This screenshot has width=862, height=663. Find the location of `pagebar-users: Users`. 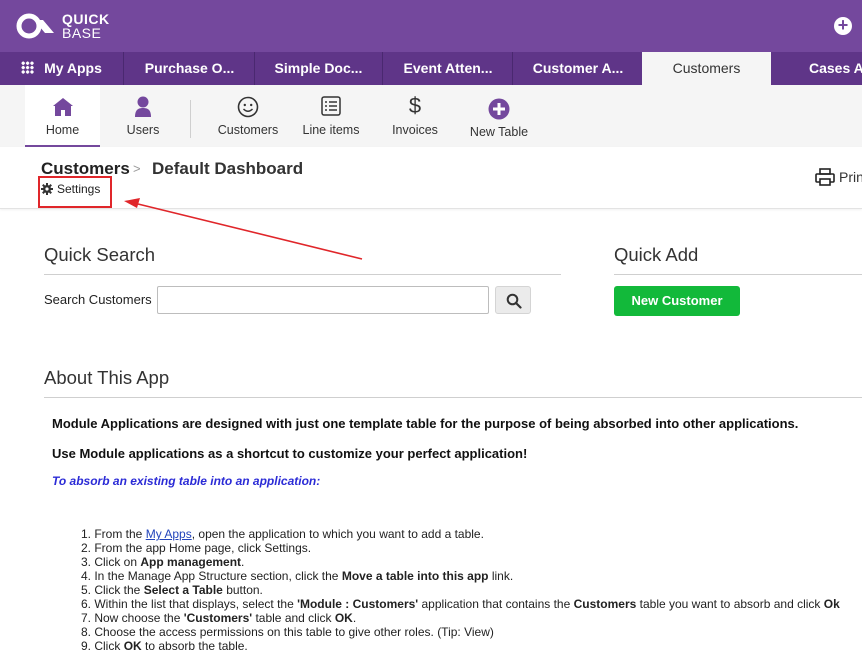

pagebar-users: Users is located at coordinates (143, 116).